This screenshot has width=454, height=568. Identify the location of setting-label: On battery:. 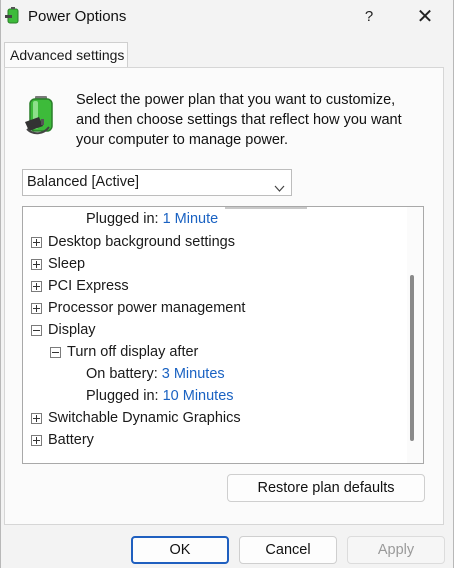
(122, 374).